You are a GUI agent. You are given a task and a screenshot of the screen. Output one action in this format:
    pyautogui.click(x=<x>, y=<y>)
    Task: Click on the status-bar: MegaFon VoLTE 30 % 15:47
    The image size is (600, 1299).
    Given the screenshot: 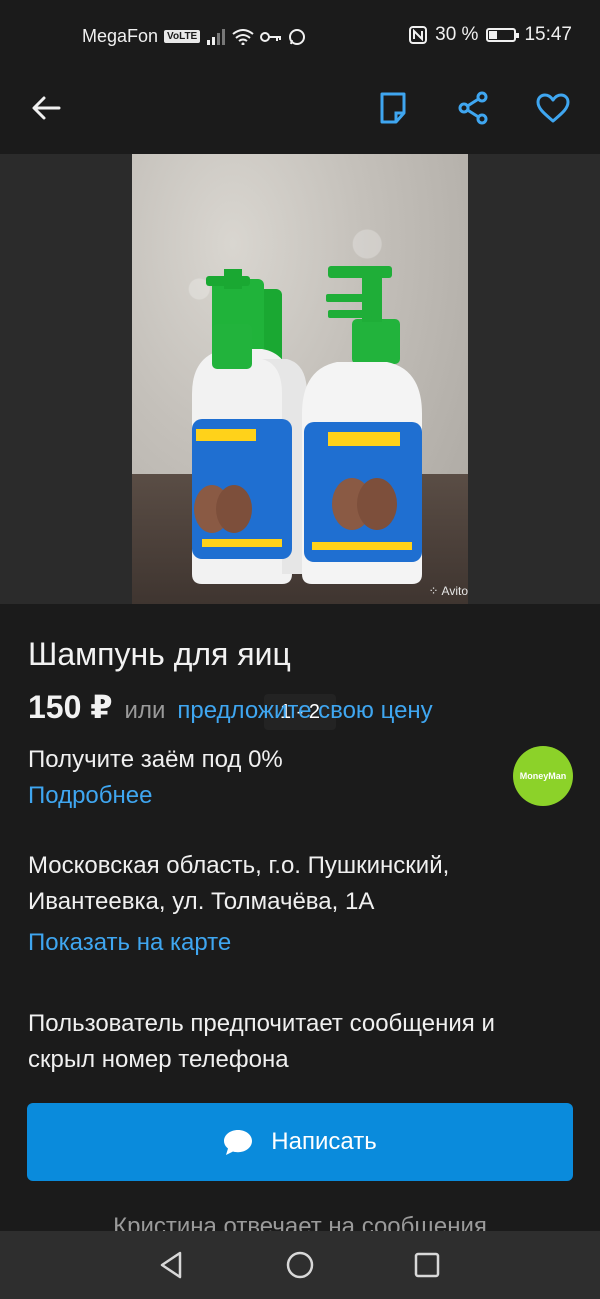 What is the action you would take?
    pyautogui.click(x=300, y=31)
    